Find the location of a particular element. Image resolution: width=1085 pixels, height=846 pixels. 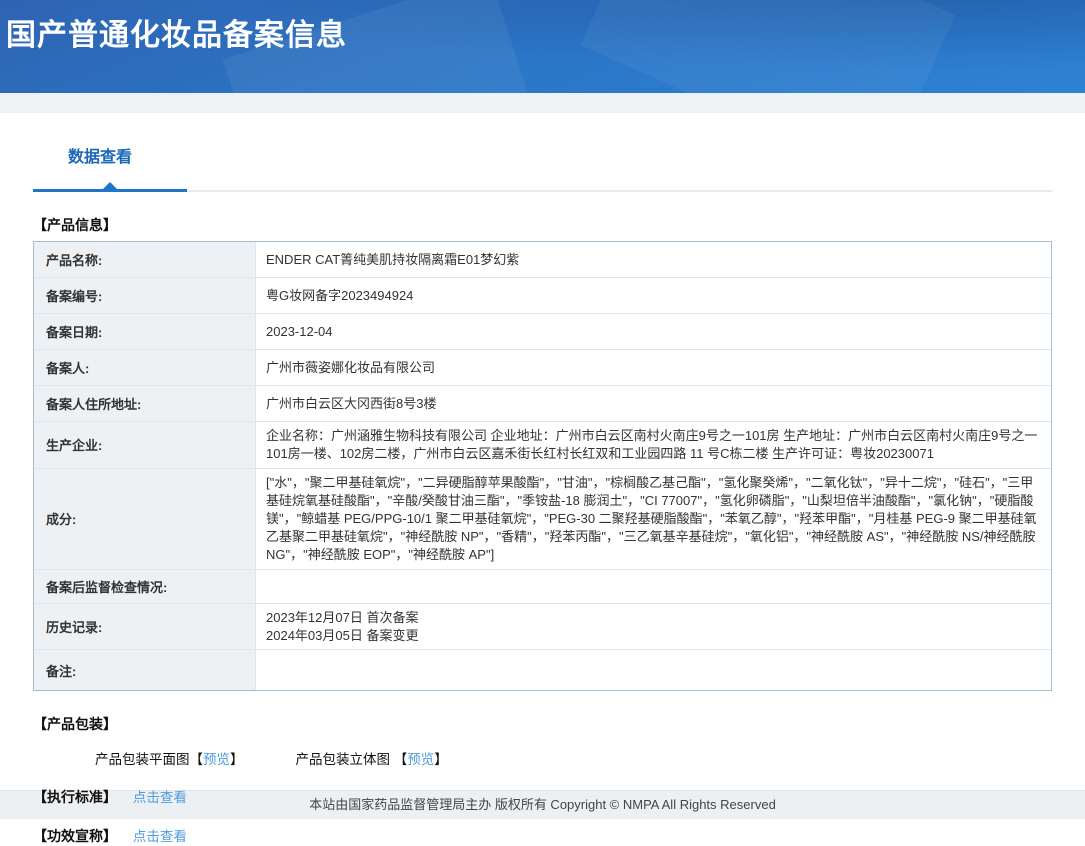

packaging-stereo-group: 产品包装立体图 【预览】 is located at coordinates (372, 758).